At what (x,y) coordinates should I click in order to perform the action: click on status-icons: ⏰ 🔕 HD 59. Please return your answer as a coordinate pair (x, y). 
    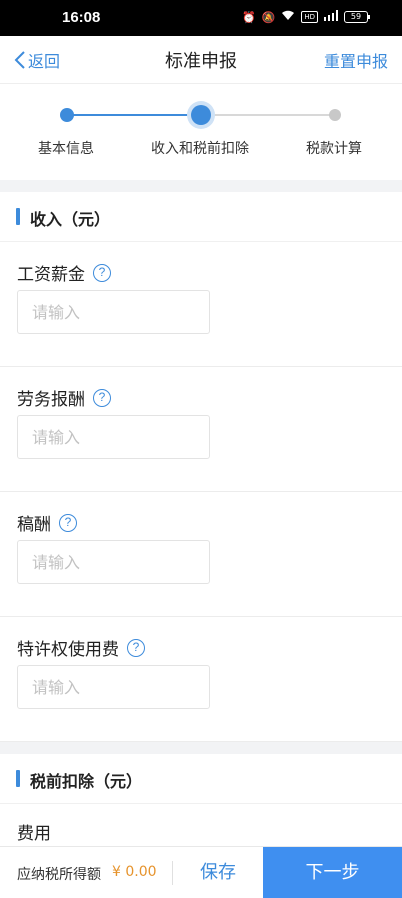
    Looking at the image, I should click on (305, 17).